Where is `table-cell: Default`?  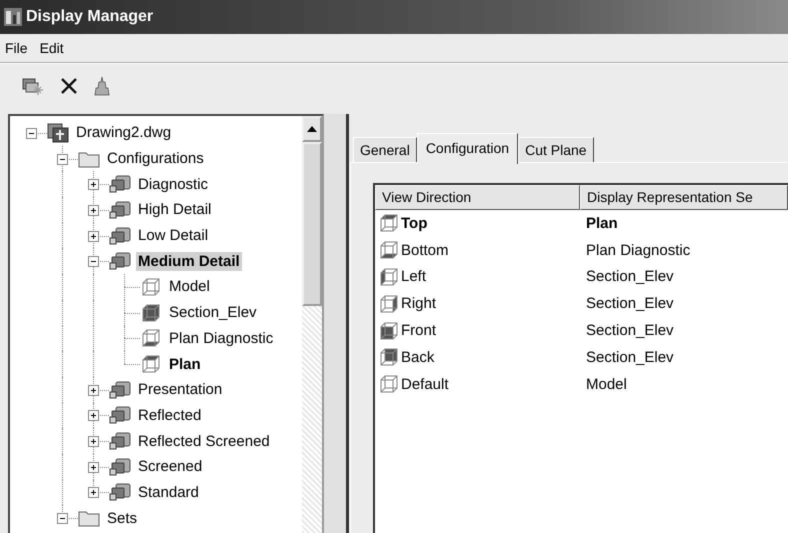 table-cell: Default is located at coordinates (425, 384).